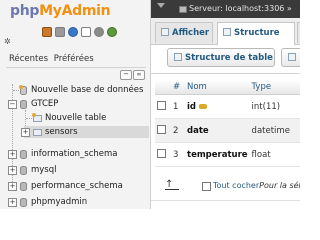  I want to click on new-database-icon, so click(23, 90).